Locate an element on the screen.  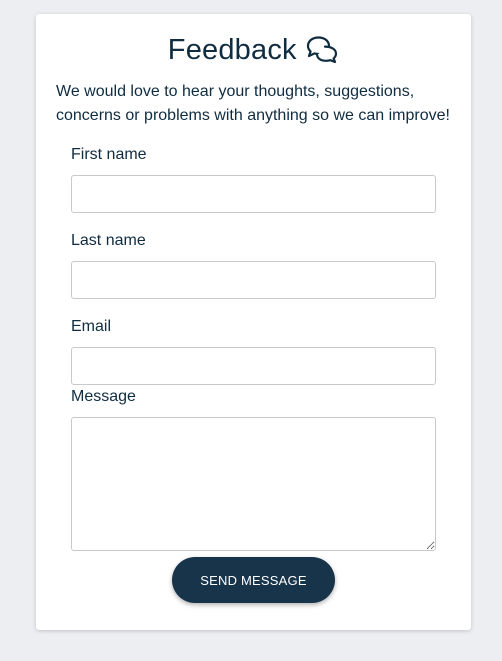
send-message-button: SEND MESSAGE is located at coordinates (253, 580).